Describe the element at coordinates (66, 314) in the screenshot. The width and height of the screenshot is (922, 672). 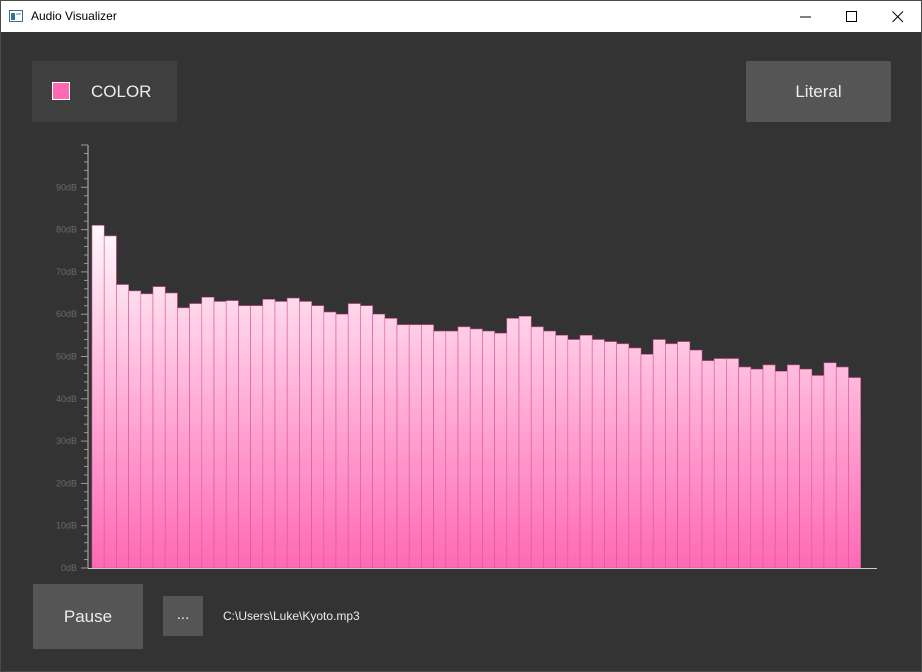
I see `y-tick-label: 60dB` at that location.